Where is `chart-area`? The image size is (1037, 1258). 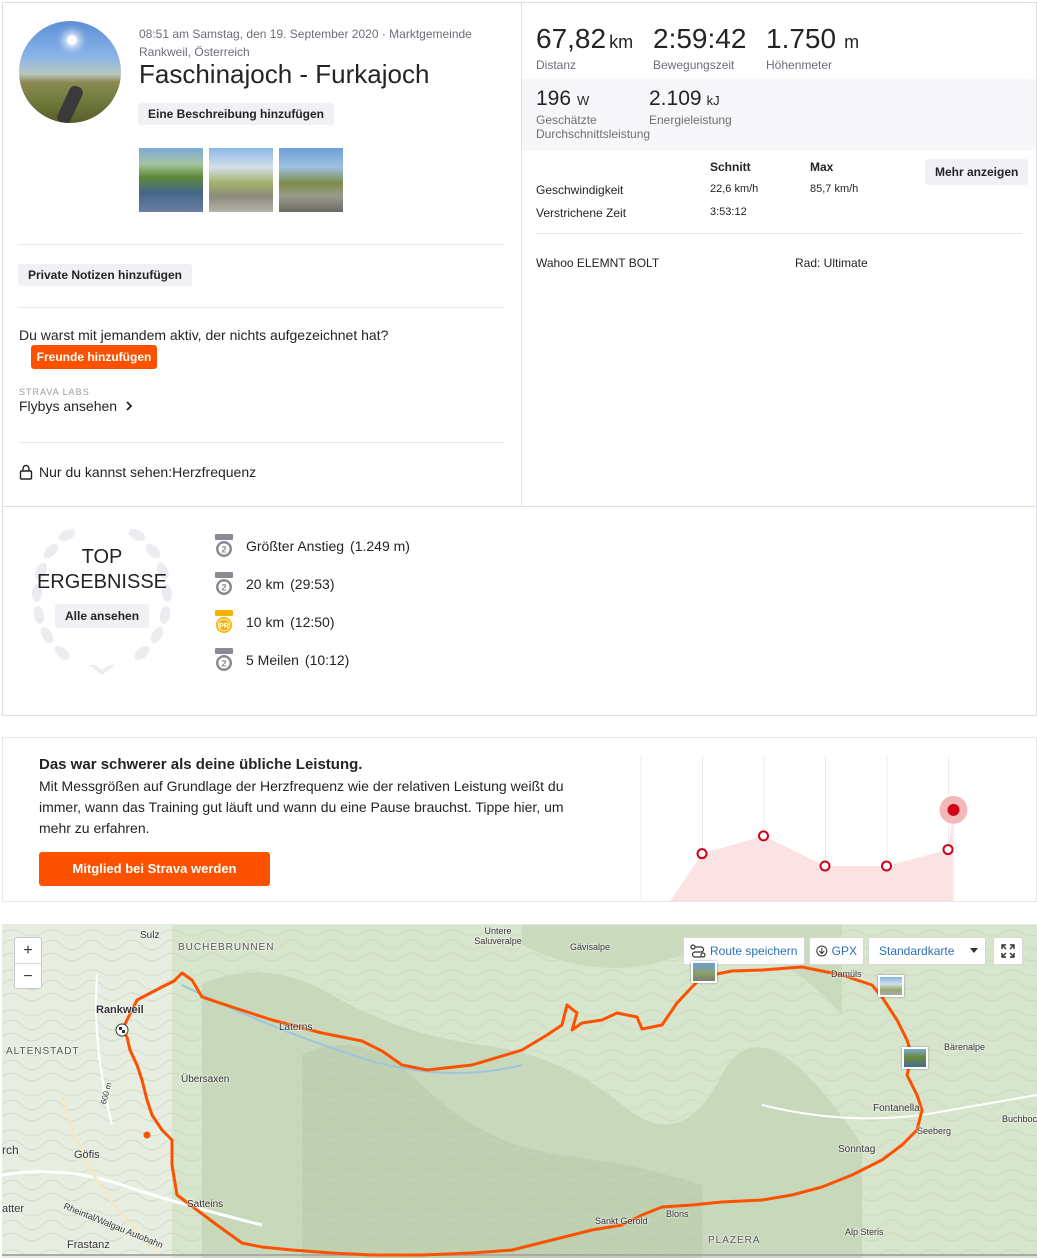 chart-area is located at coordinates (812, 855).